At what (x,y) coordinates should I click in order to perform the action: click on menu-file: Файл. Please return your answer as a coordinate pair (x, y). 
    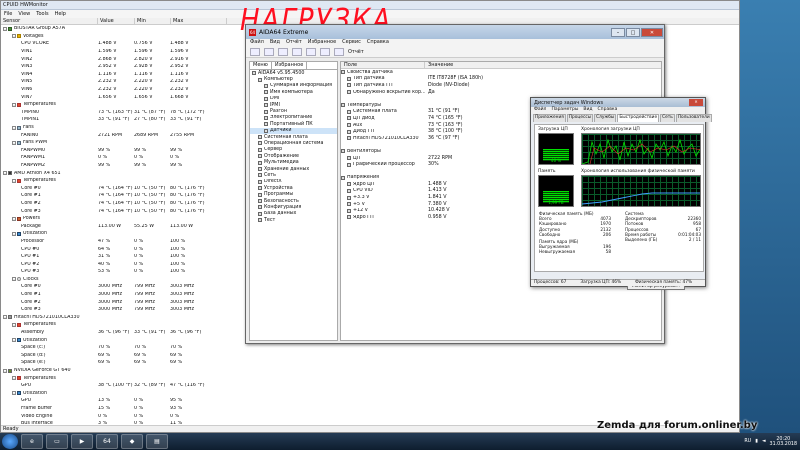
    Looking at the image, I should click on (257, 43).